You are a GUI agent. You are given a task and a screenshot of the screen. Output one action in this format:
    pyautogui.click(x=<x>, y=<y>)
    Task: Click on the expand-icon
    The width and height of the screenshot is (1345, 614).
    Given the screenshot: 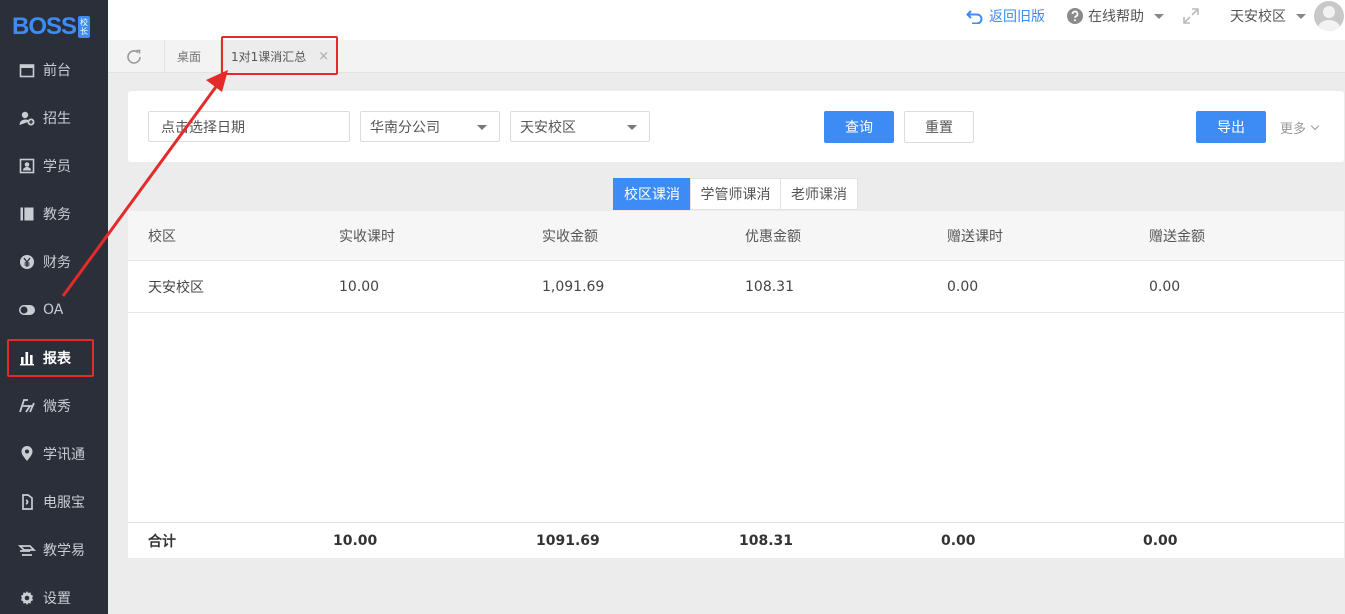 What is the action you would take?
    pyautogui.click(x=1191, y=16)
    